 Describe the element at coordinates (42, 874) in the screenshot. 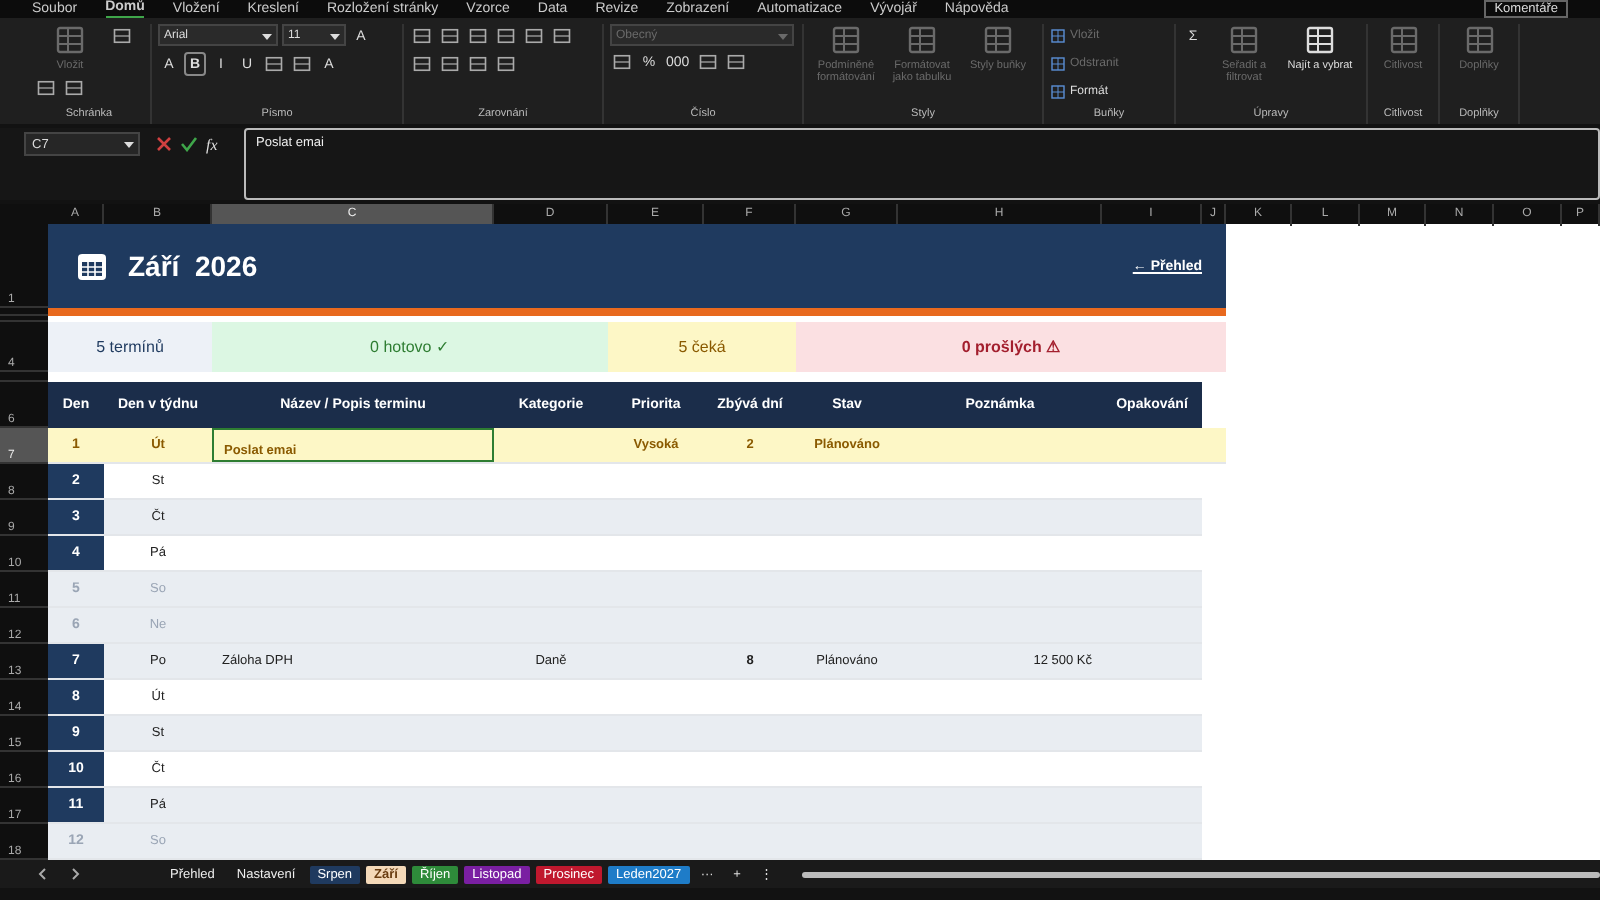

I see `chevron-left-icon` at that location.